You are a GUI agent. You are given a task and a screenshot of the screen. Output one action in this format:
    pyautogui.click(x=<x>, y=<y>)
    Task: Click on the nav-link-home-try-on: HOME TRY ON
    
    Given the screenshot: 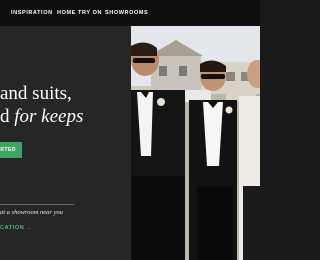 What is the action you would take?
    pyautogui.click(x=79, y=13)
    